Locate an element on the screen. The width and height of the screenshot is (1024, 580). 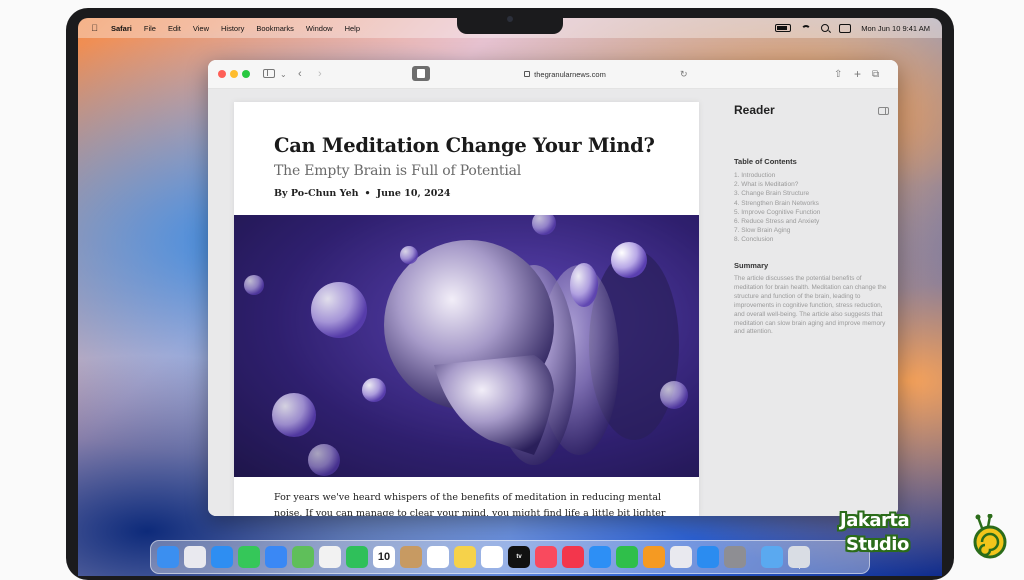
dock: 10 tv is located at coordinates (510, 557).